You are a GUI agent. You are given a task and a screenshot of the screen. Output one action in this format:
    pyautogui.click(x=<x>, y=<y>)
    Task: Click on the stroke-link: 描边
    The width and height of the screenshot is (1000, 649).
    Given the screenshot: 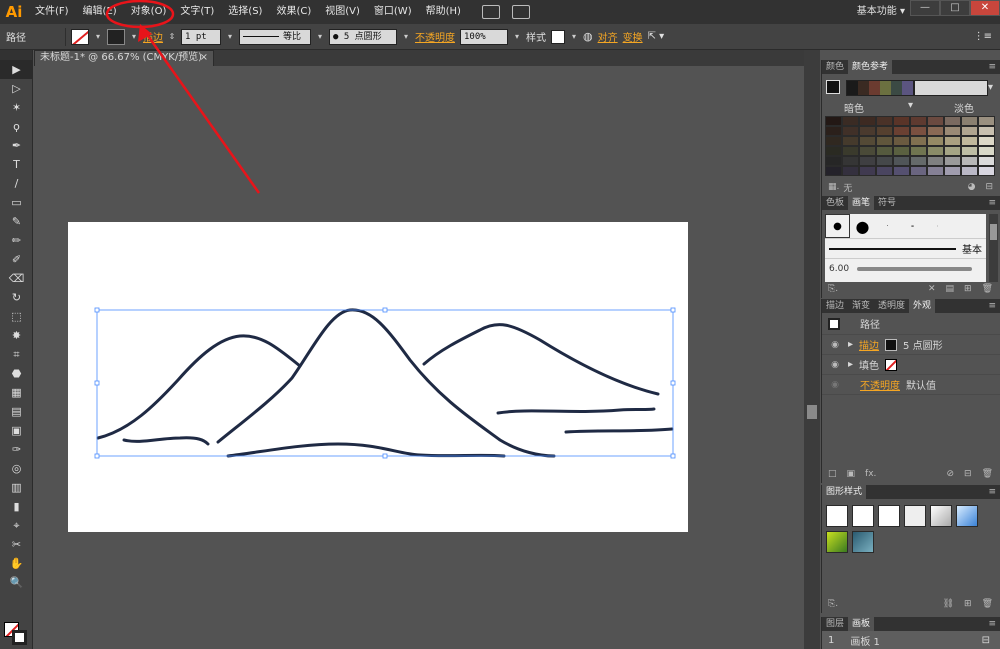 What is the action you would take?
    pyautogui.click(x=153, y=36)
    